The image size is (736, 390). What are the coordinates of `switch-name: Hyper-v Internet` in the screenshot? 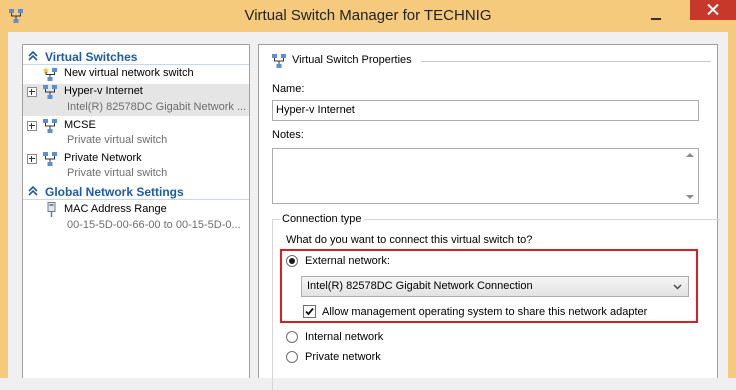 It's located at (103, 91).